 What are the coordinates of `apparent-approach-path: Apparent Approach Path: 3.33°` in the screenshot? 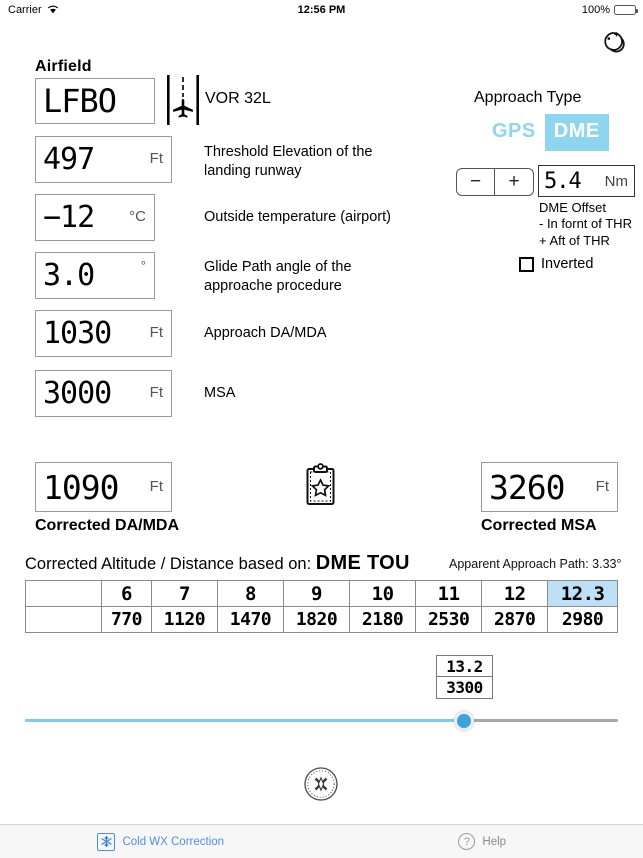 It's located at (535, 564).